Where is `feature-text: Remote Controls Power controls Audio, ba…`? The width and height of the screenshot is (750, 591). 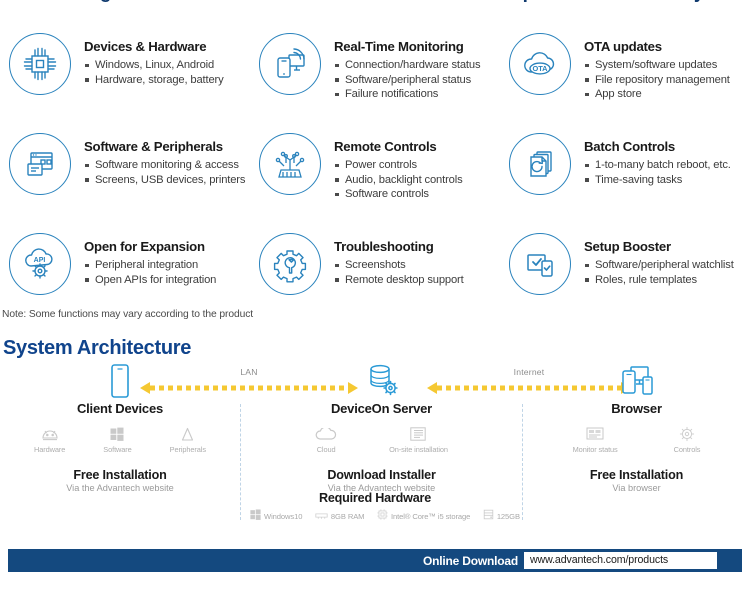 feature-text: Remote Controls Power controls Audio, ba… is located at coordinates (392, 166).